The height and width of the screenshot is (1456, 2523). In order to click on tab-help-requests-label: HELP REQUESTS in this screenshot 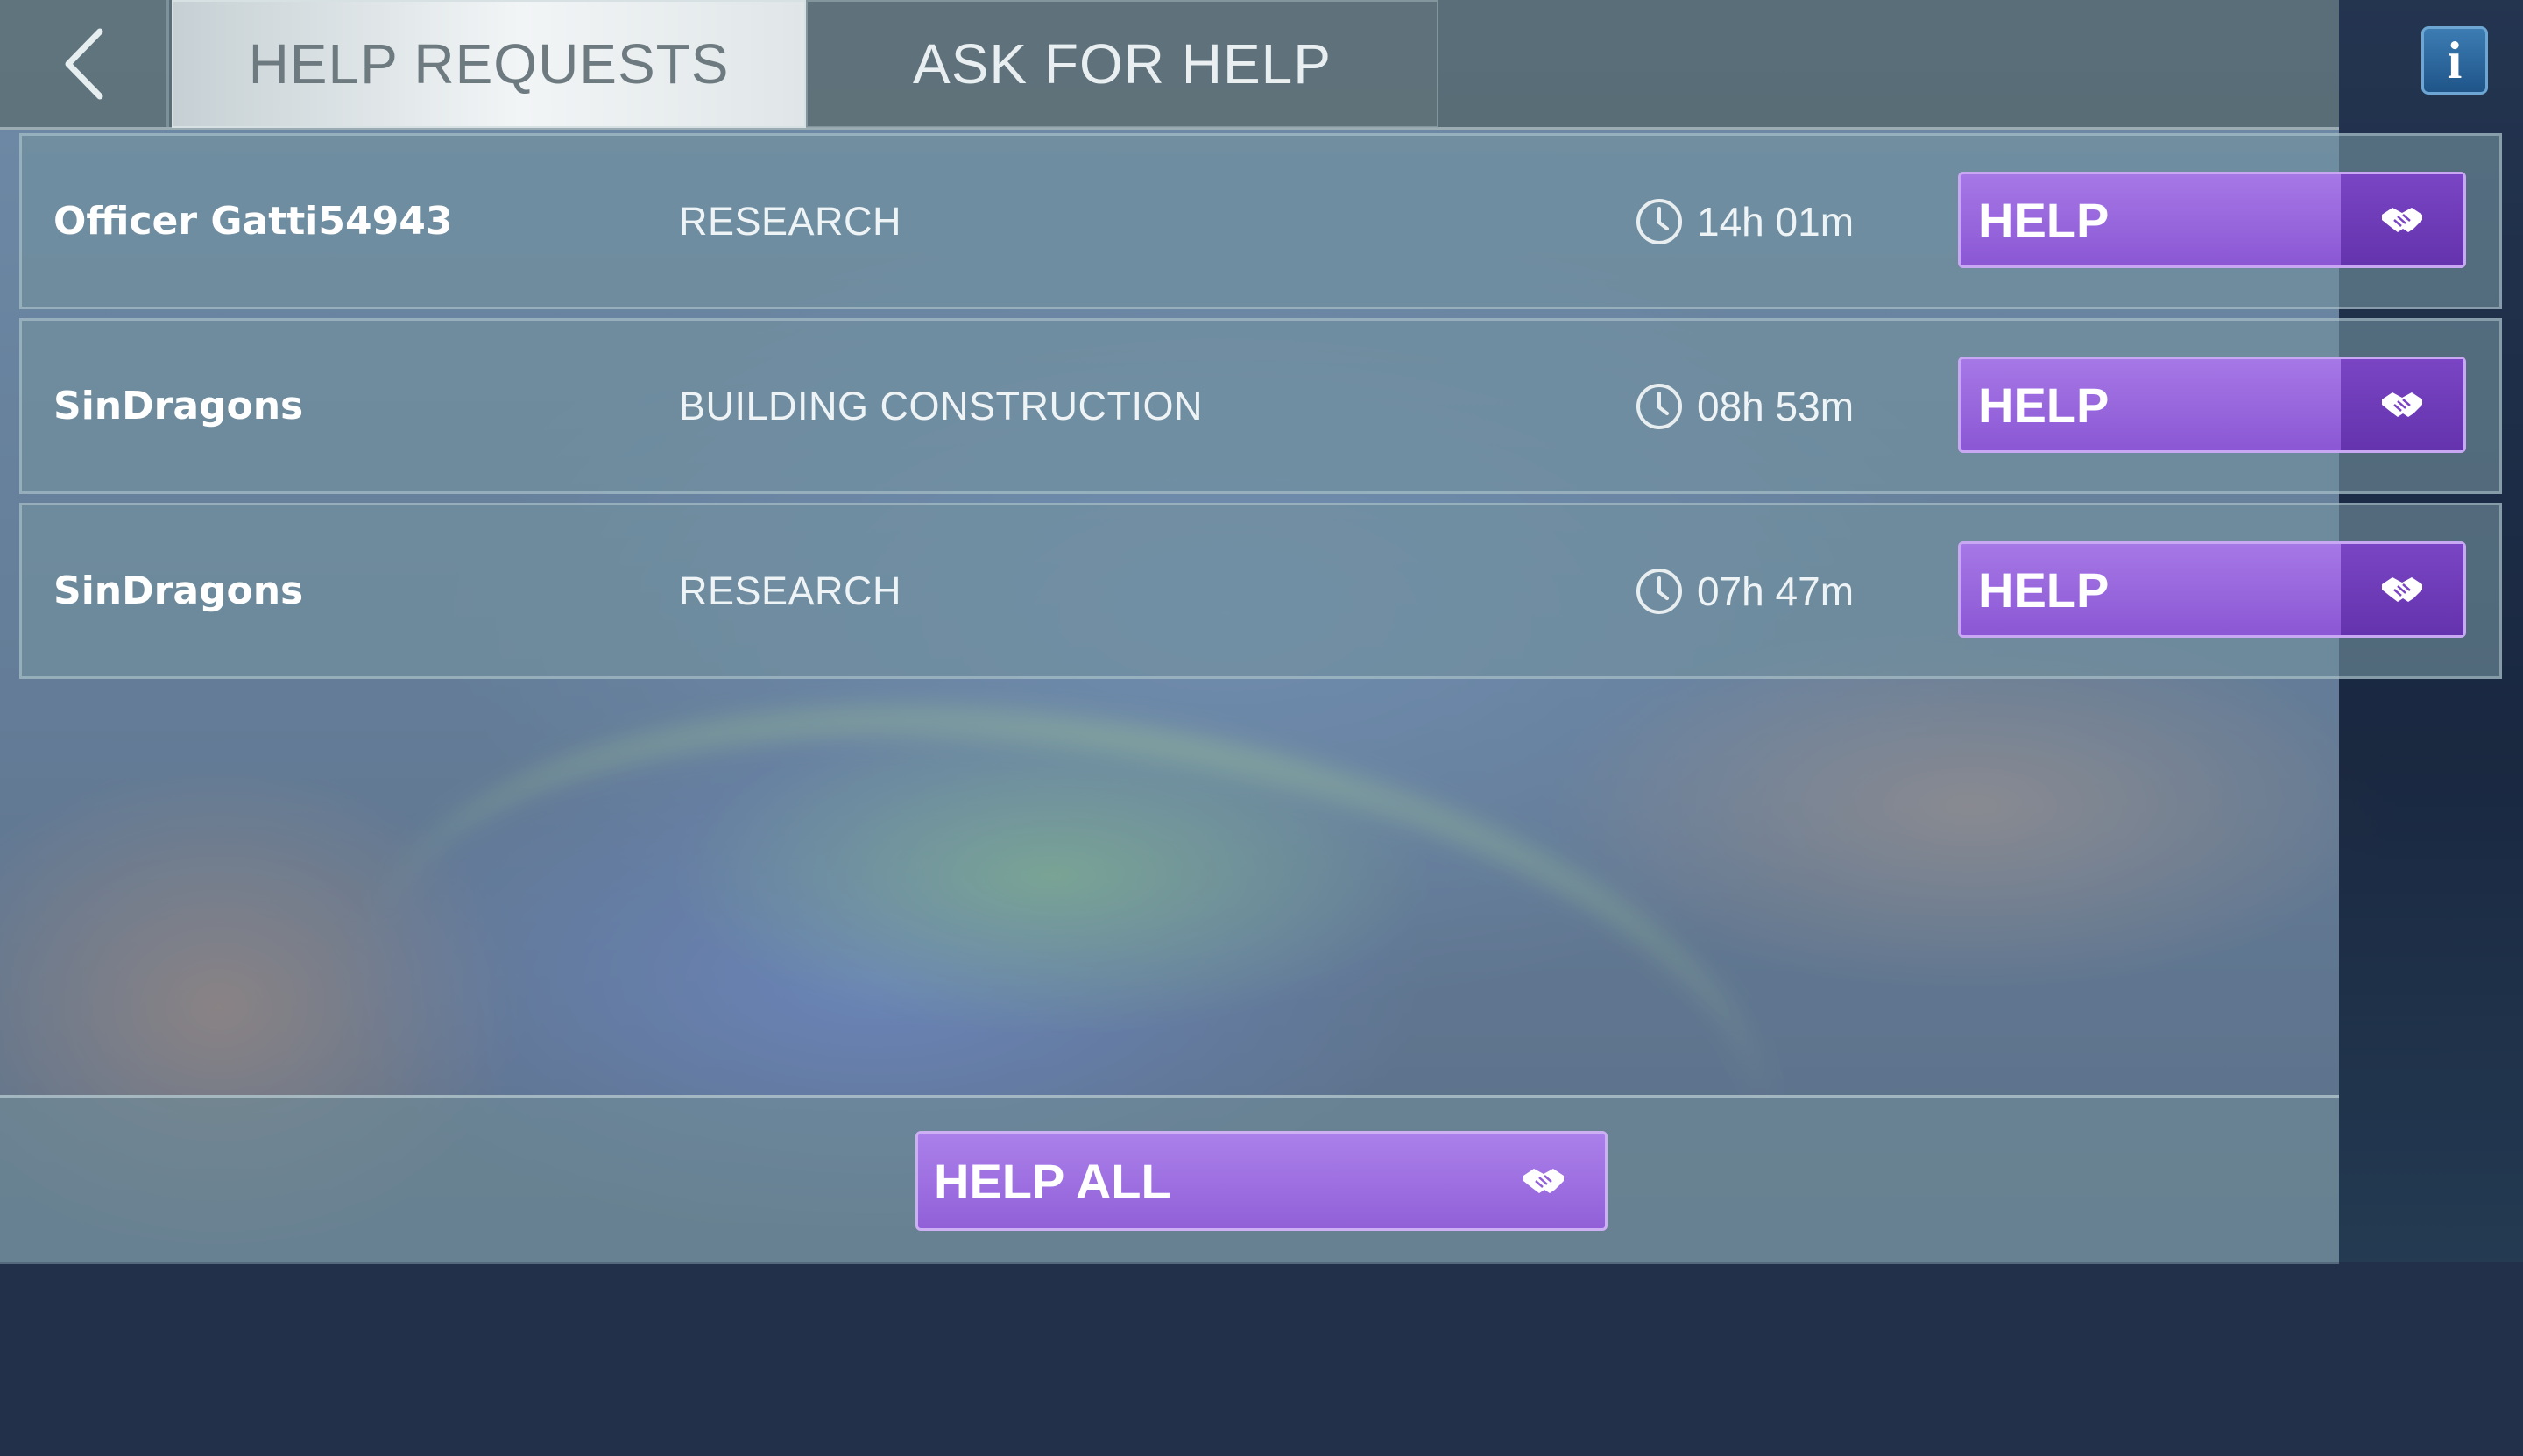, I will do `click(489, 64)`.